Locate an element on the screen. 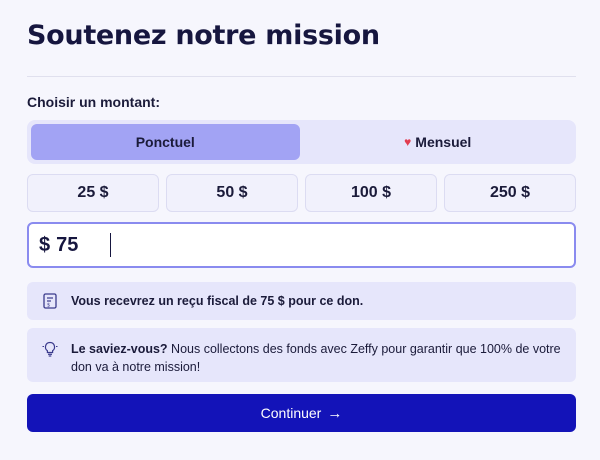  custom-amount-field: $ is located at coordinates (301, 245).